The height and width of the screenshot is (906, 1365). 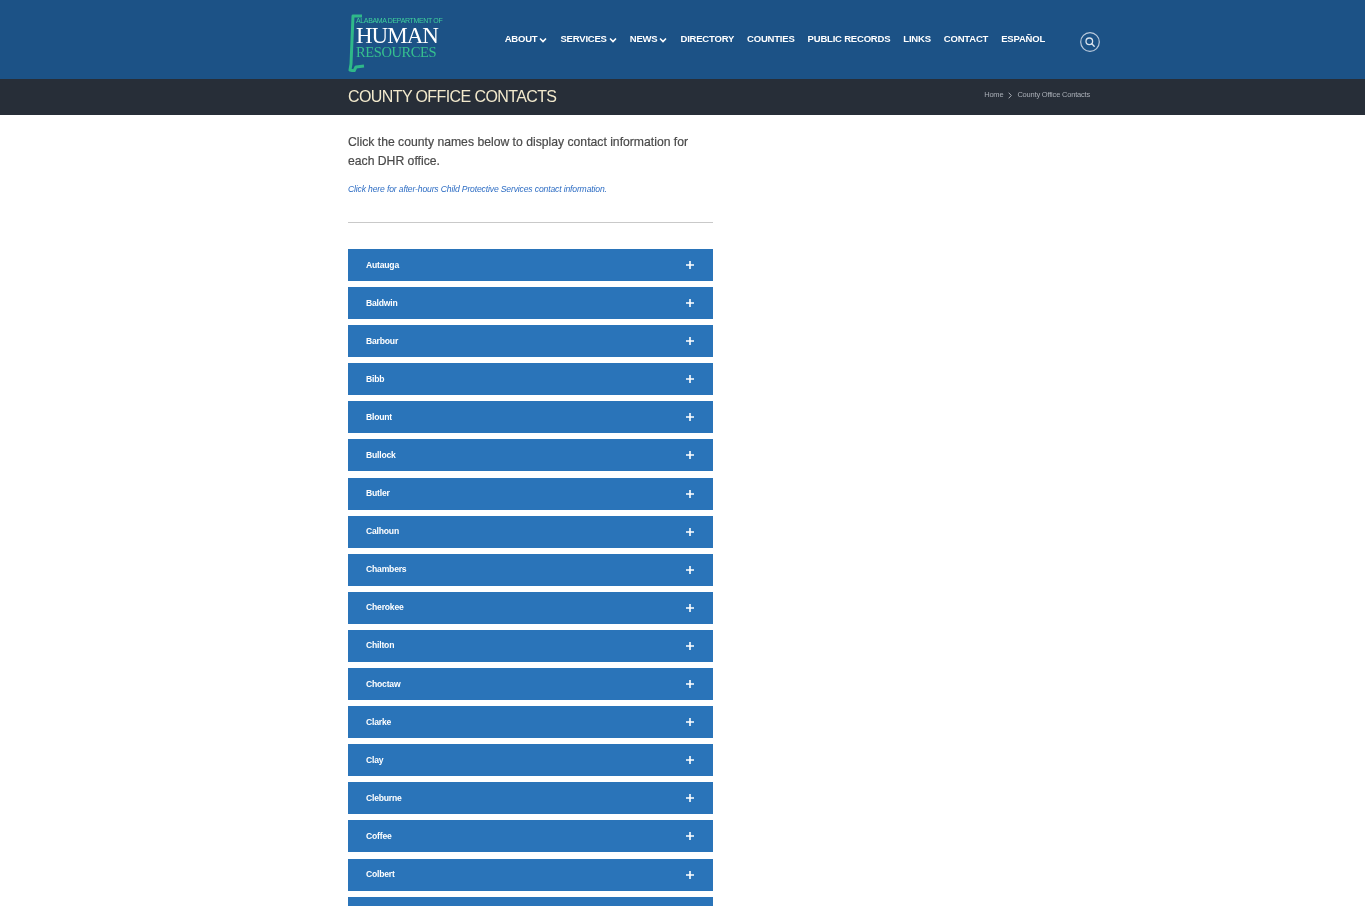 I want to click on after-hours-link: Click here for after-hours Child Protective Services contact information., so click(x=477, y=189).